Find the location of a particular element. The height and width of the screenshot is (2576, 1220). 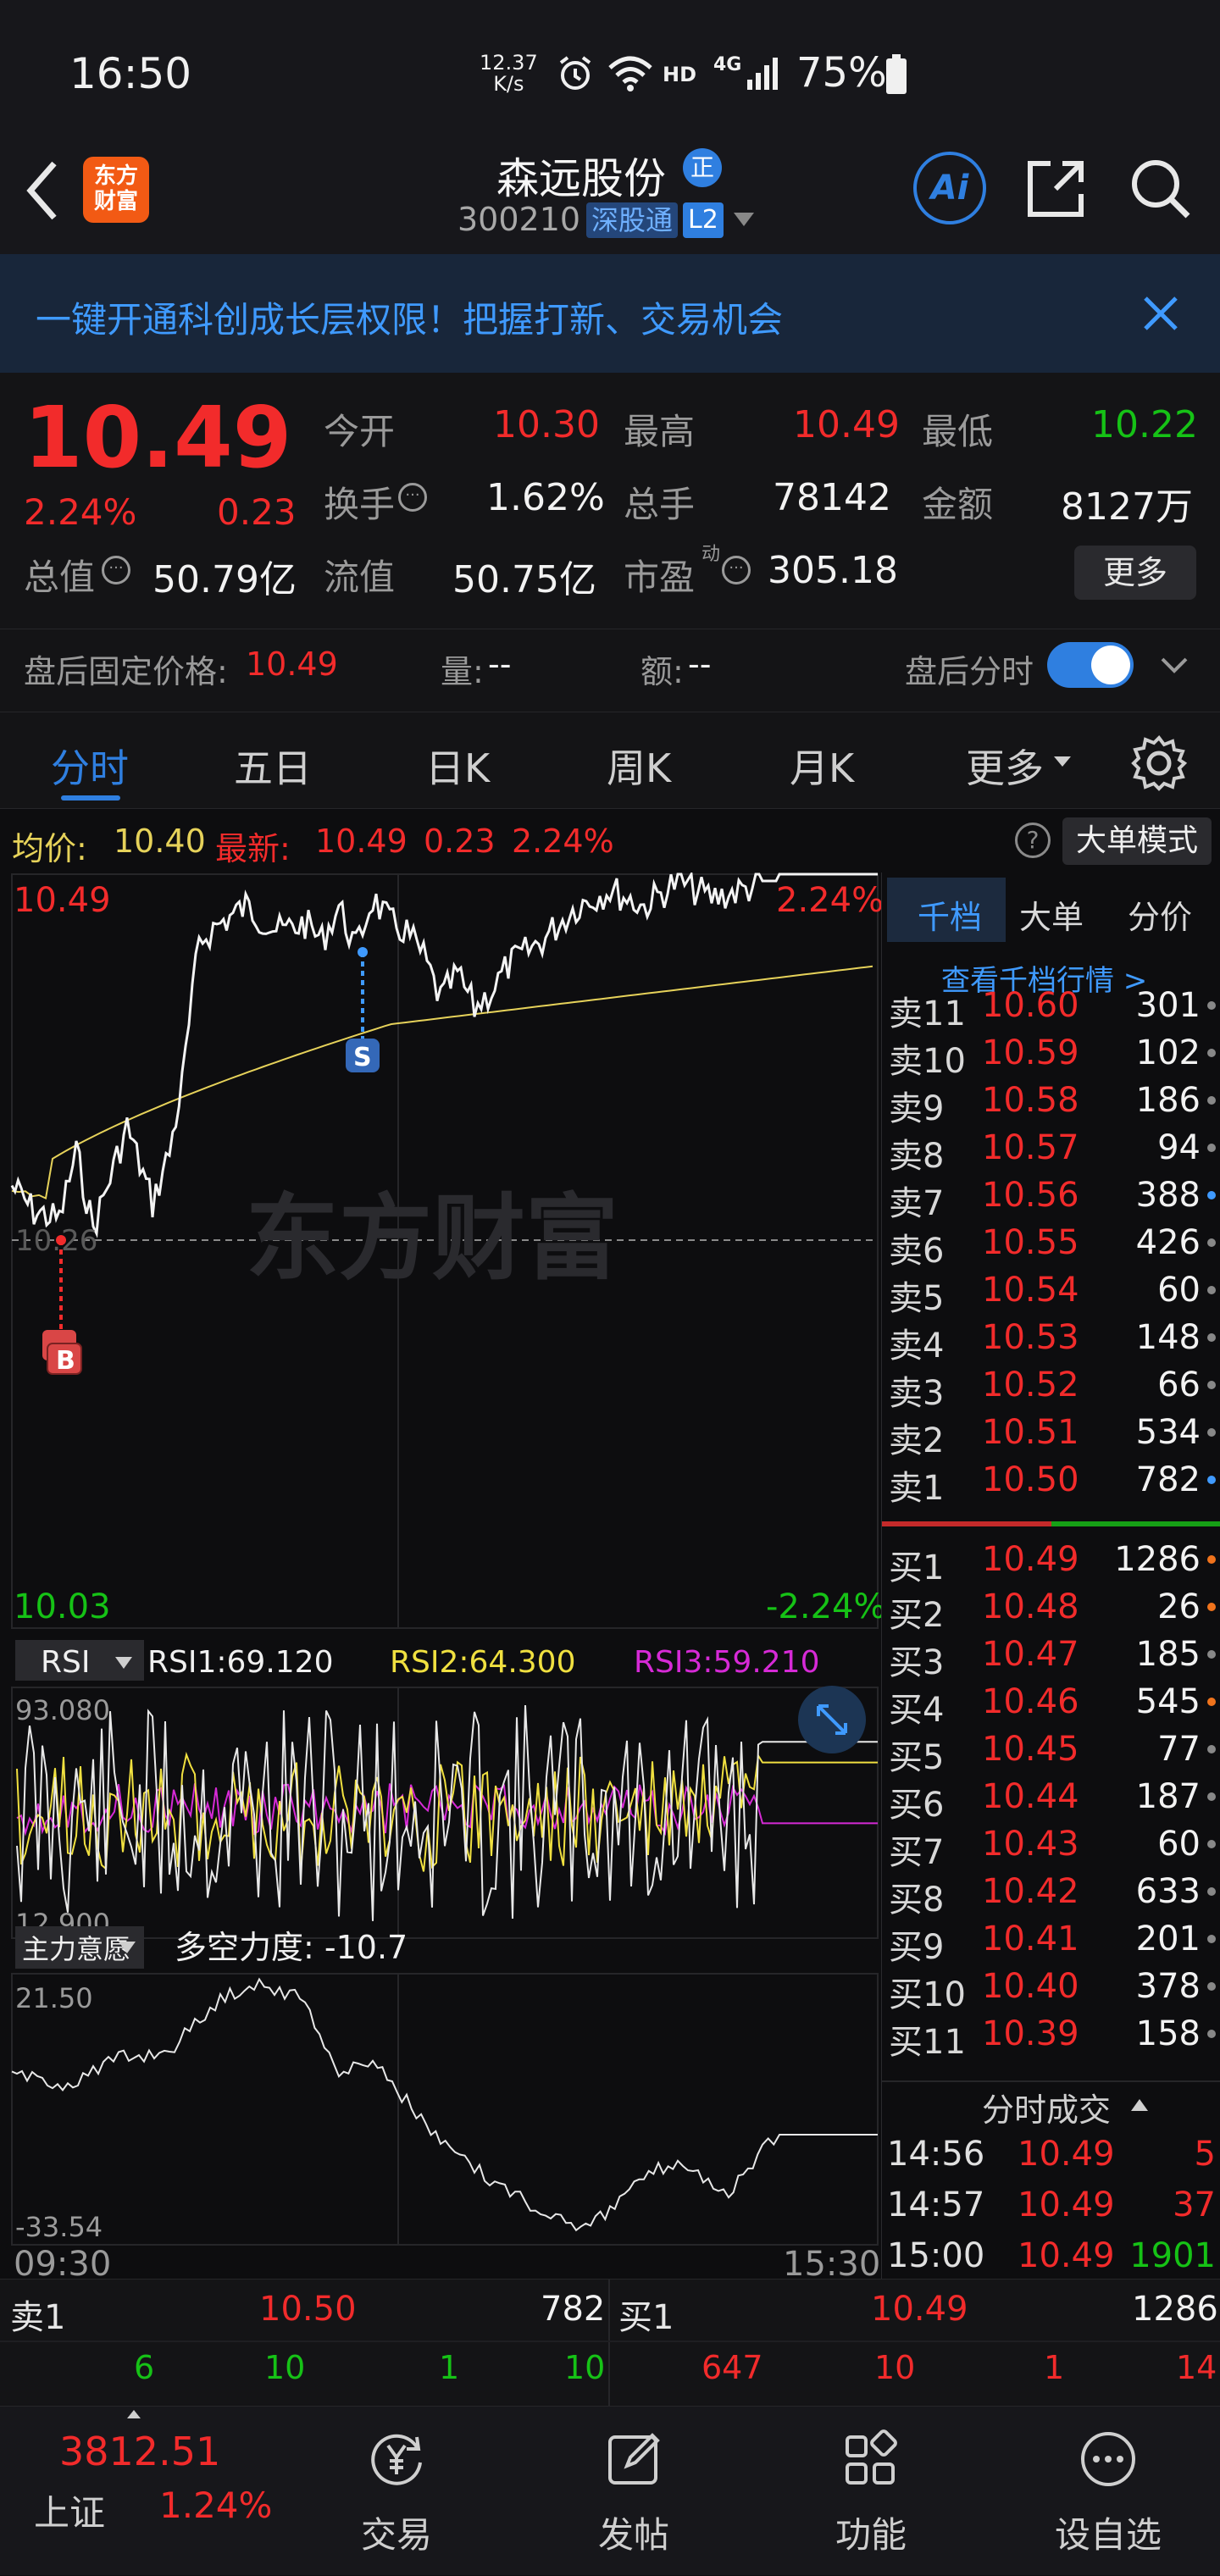

share-icon is located at coordinates (1056, 189).